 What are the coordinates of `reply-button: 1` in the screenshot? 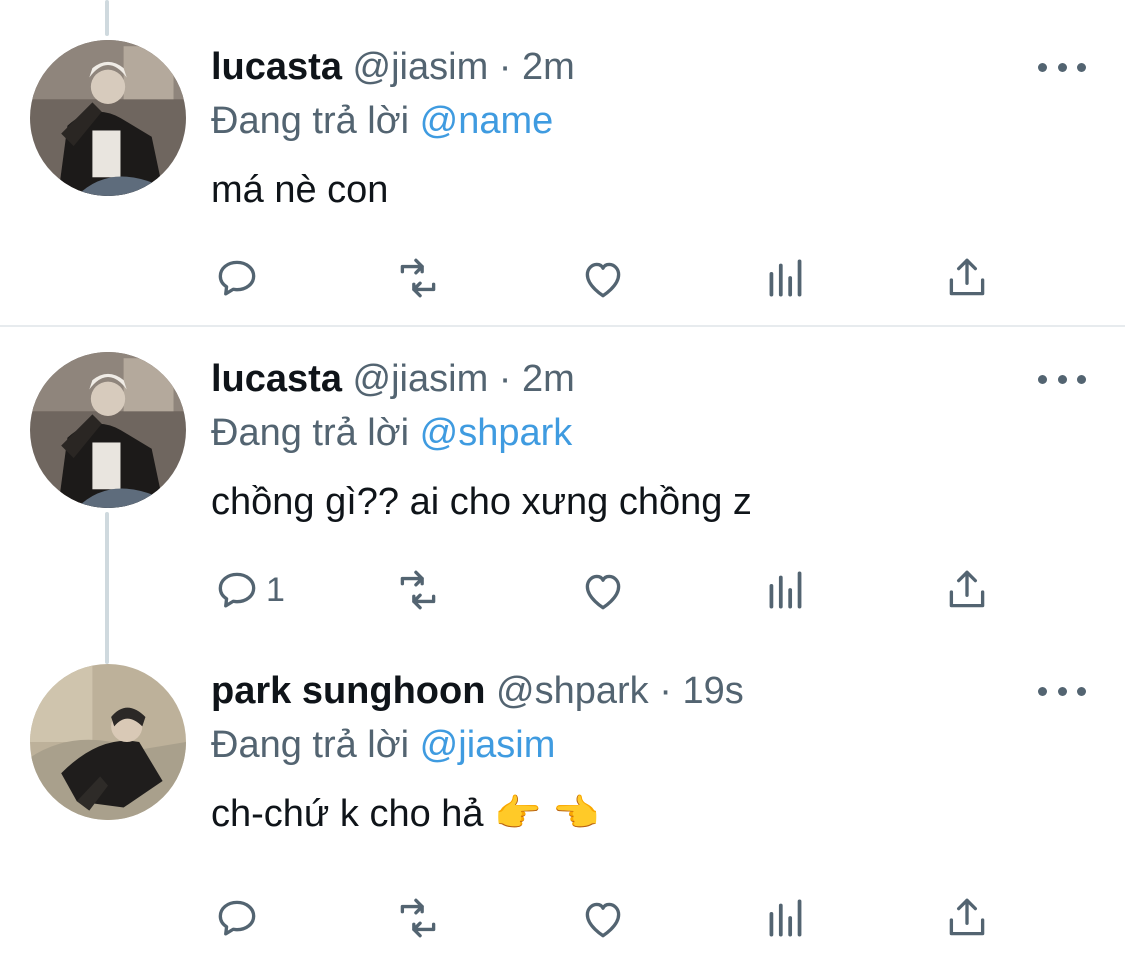 It's located at (248, 590).